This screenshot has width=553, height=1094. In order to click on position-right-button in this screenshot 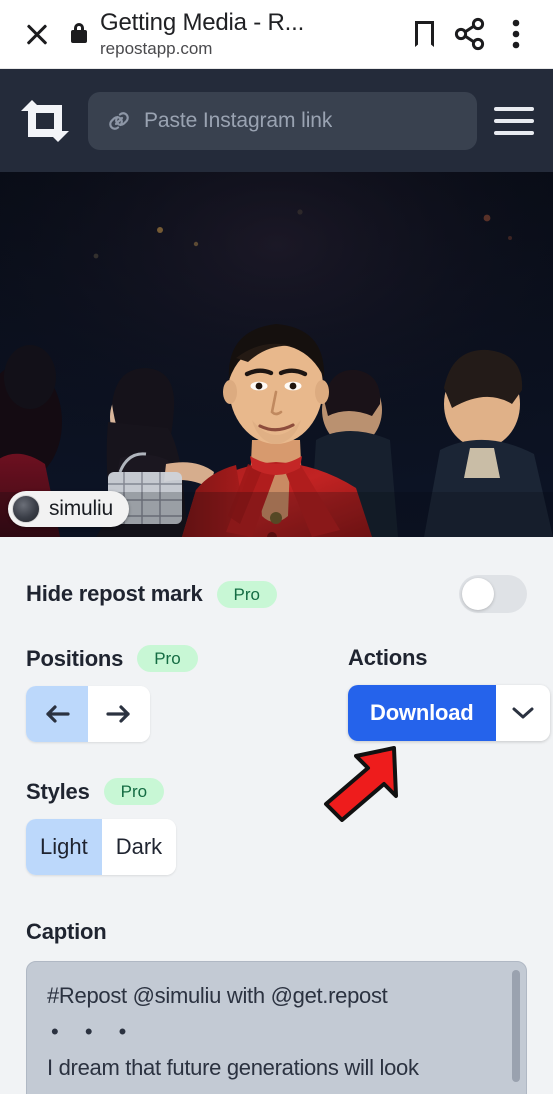, I will do `click(119, 714)`.